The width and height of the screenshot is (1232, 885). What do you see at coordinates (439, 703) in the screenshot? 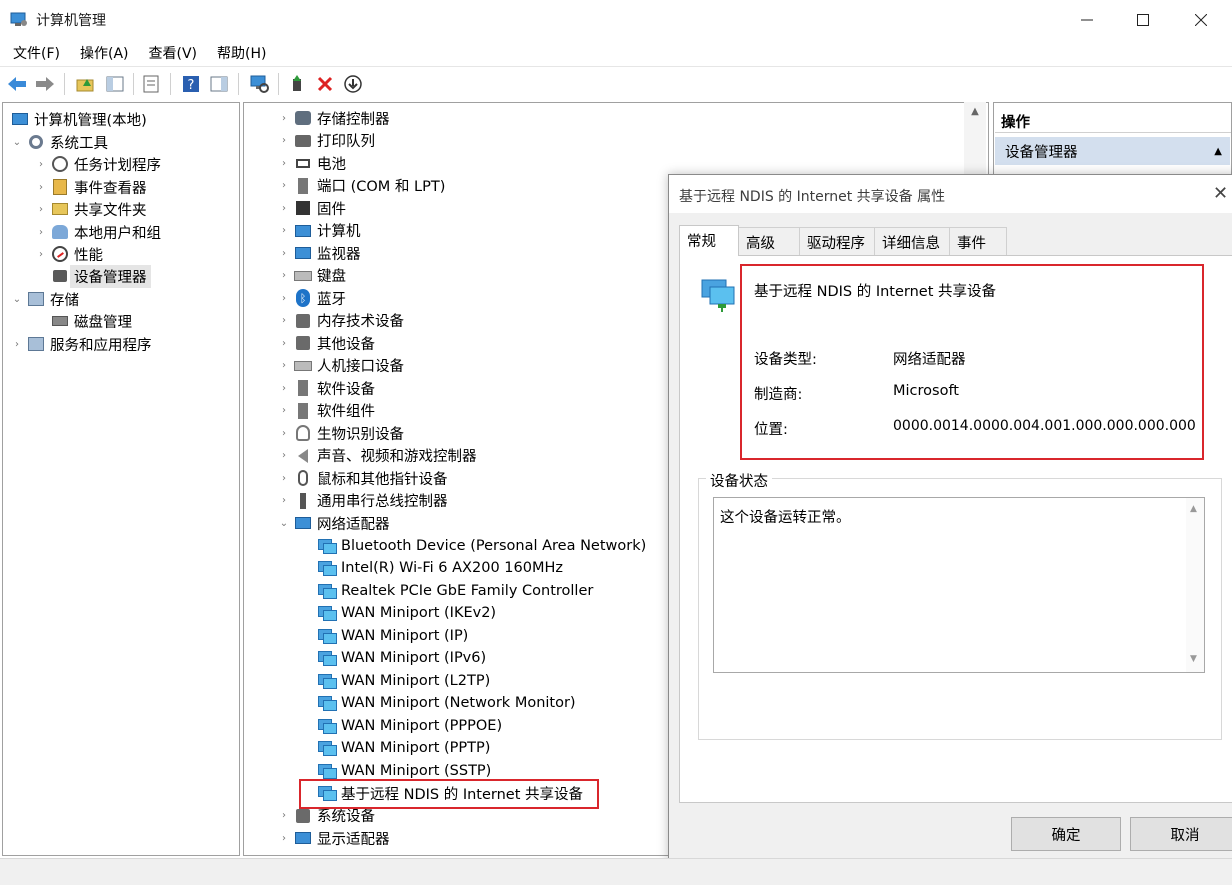
I see `network-adapter-item: WAN Miniport (Network Monitor)` at bounding box center [439, 703].